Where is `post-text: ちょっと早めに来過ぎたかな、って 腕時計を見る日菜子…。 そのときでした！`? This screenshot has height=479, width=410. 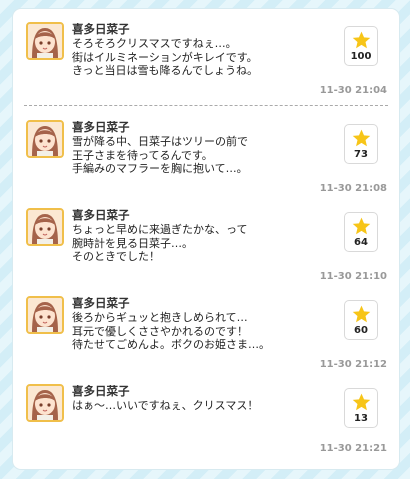 post-text: ちょっと早めに来過ぎたかな、って 腕時計を見る日菜子…。 そのときでした！ is located at coordinates (202, 243).